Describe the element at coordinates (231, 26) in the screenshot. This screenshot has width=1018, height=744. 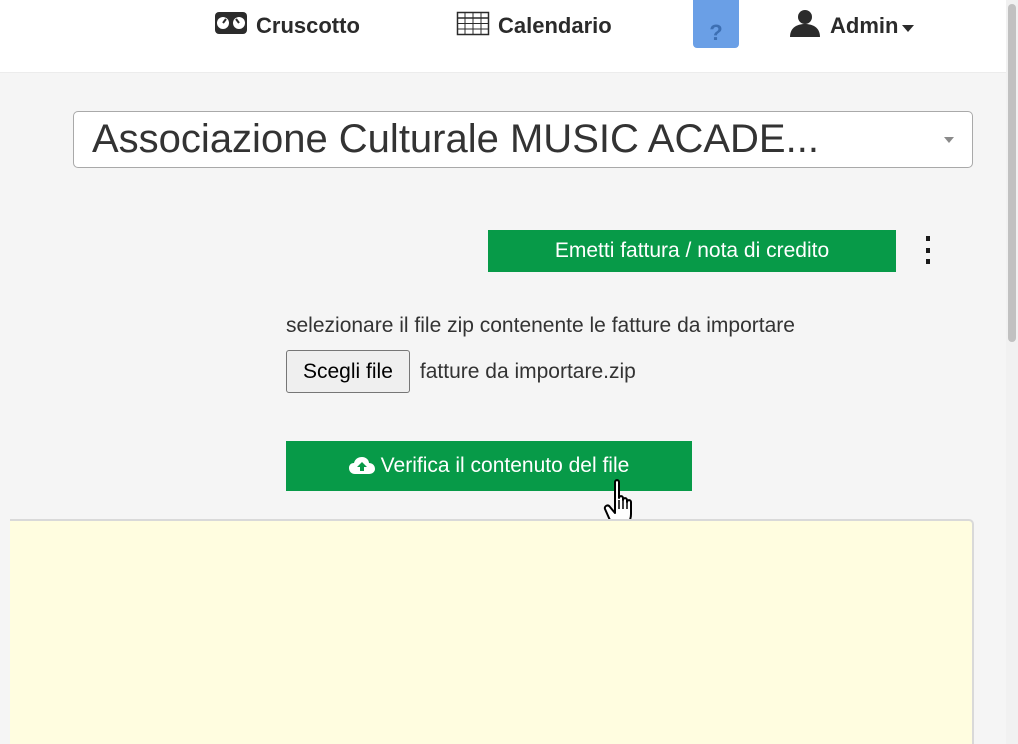
I see `dashboard-icon` at that location.